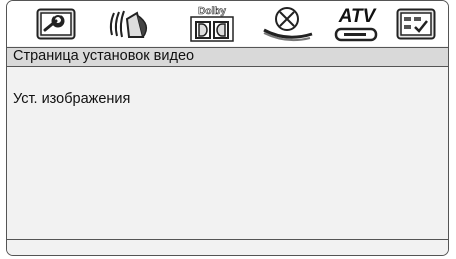  What do you see at coordinates (357, 16) in the screenshot?
I see `atv-label: ATV` at bounding box center [357, 16].